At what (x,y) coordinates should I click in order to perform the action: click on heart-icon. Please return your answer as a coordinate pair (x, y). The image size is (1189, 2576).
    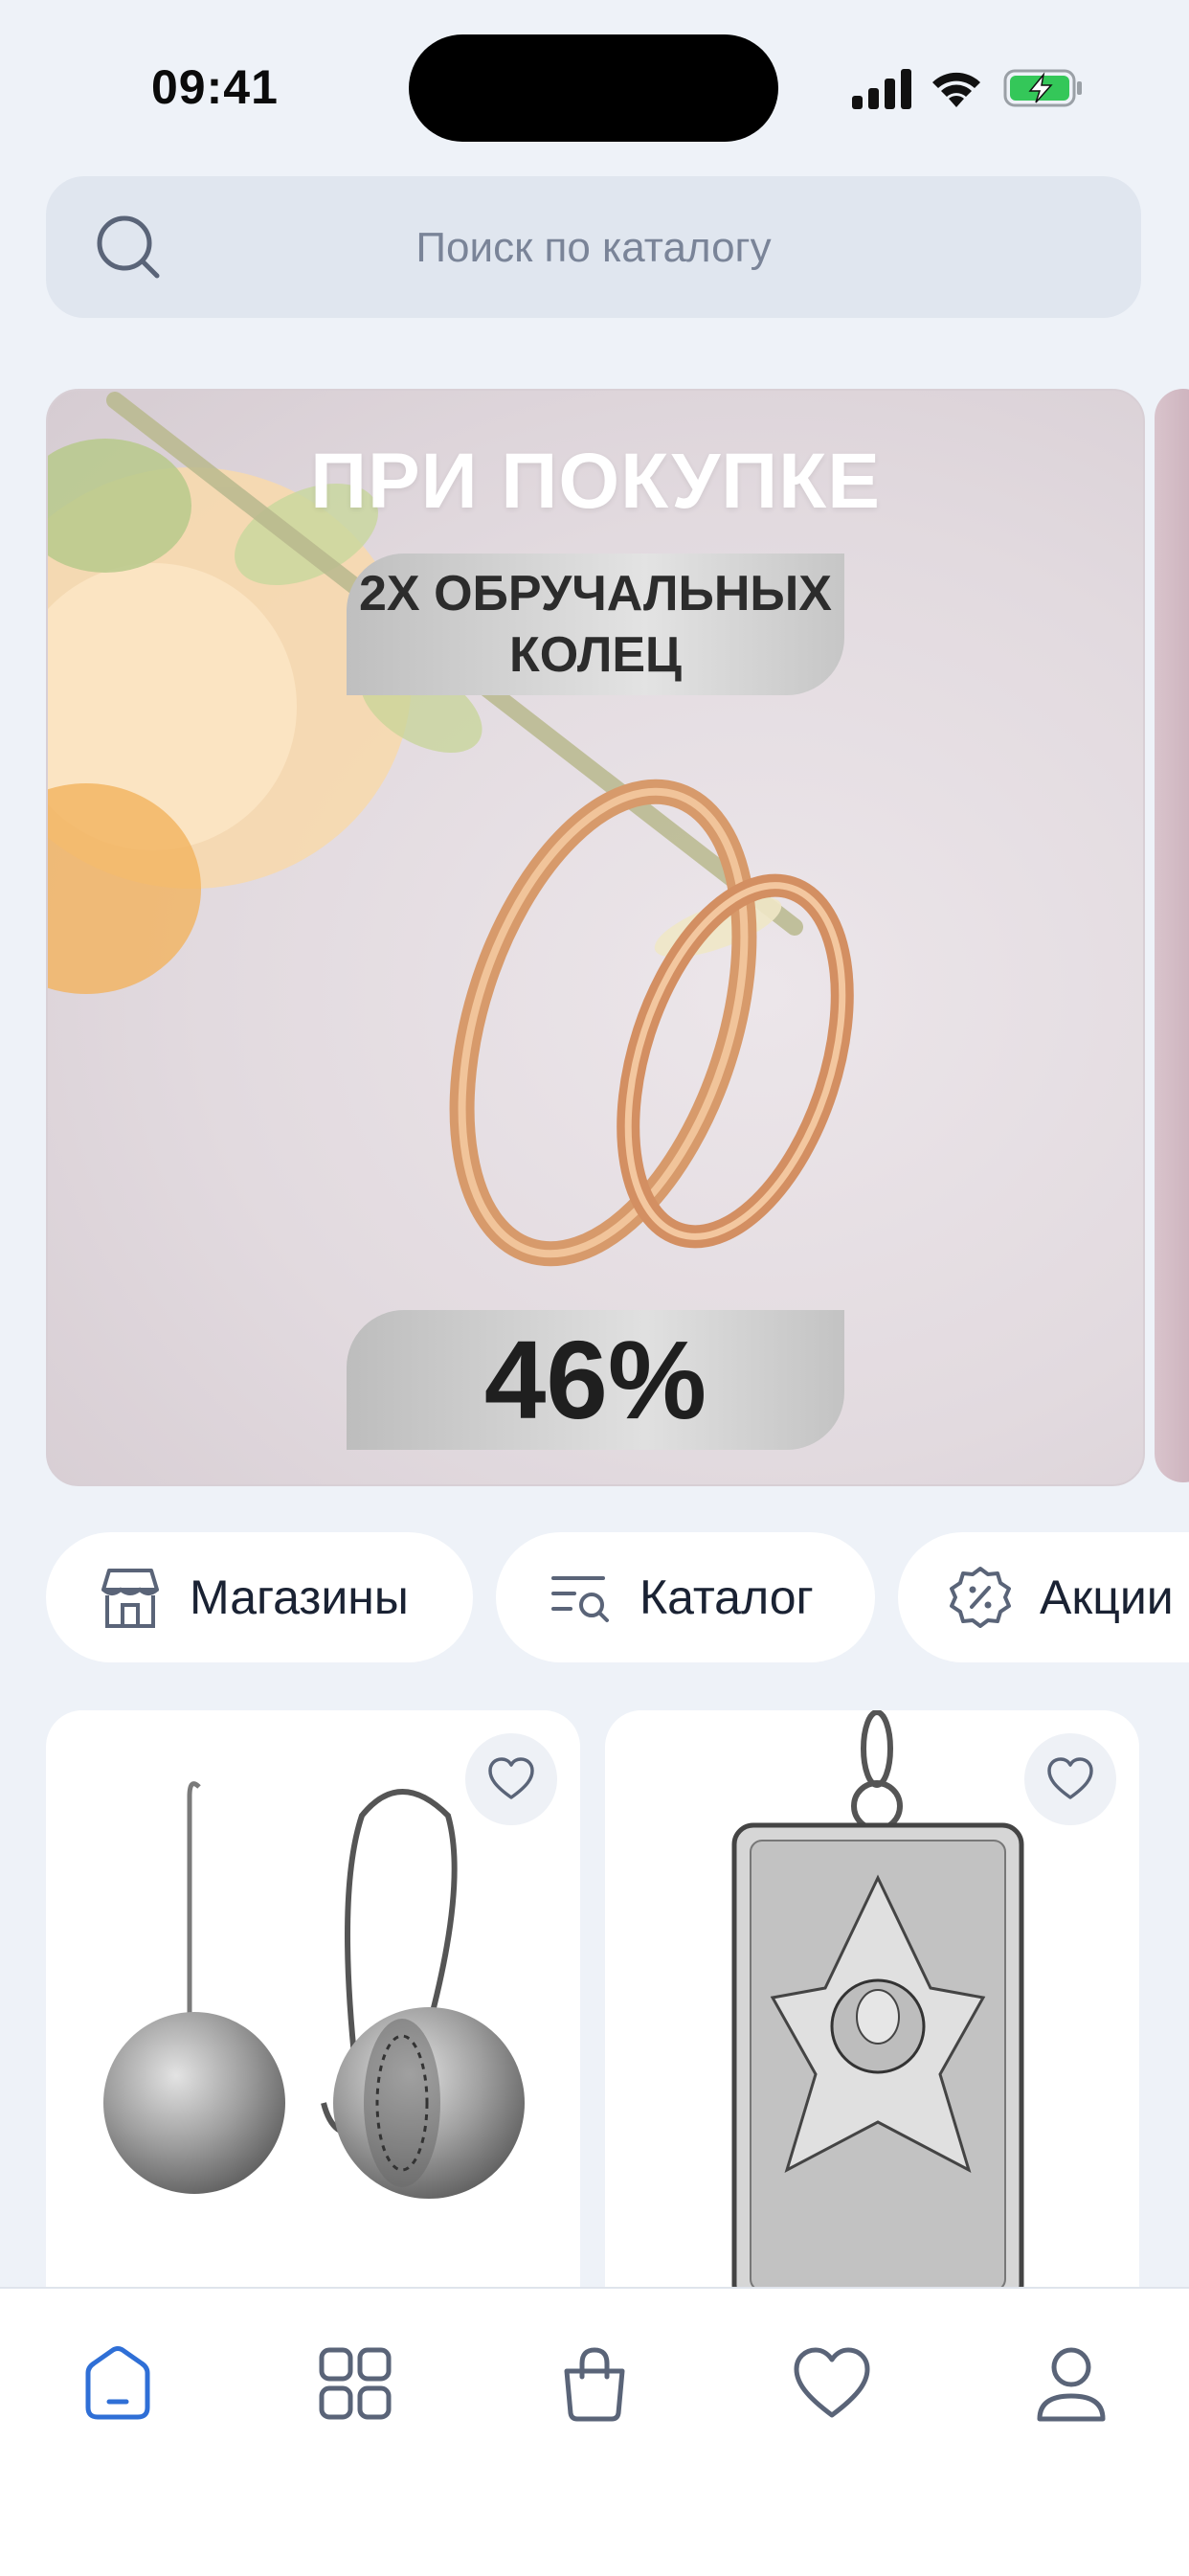
    Looking at the image, I should click on (832, 2382).